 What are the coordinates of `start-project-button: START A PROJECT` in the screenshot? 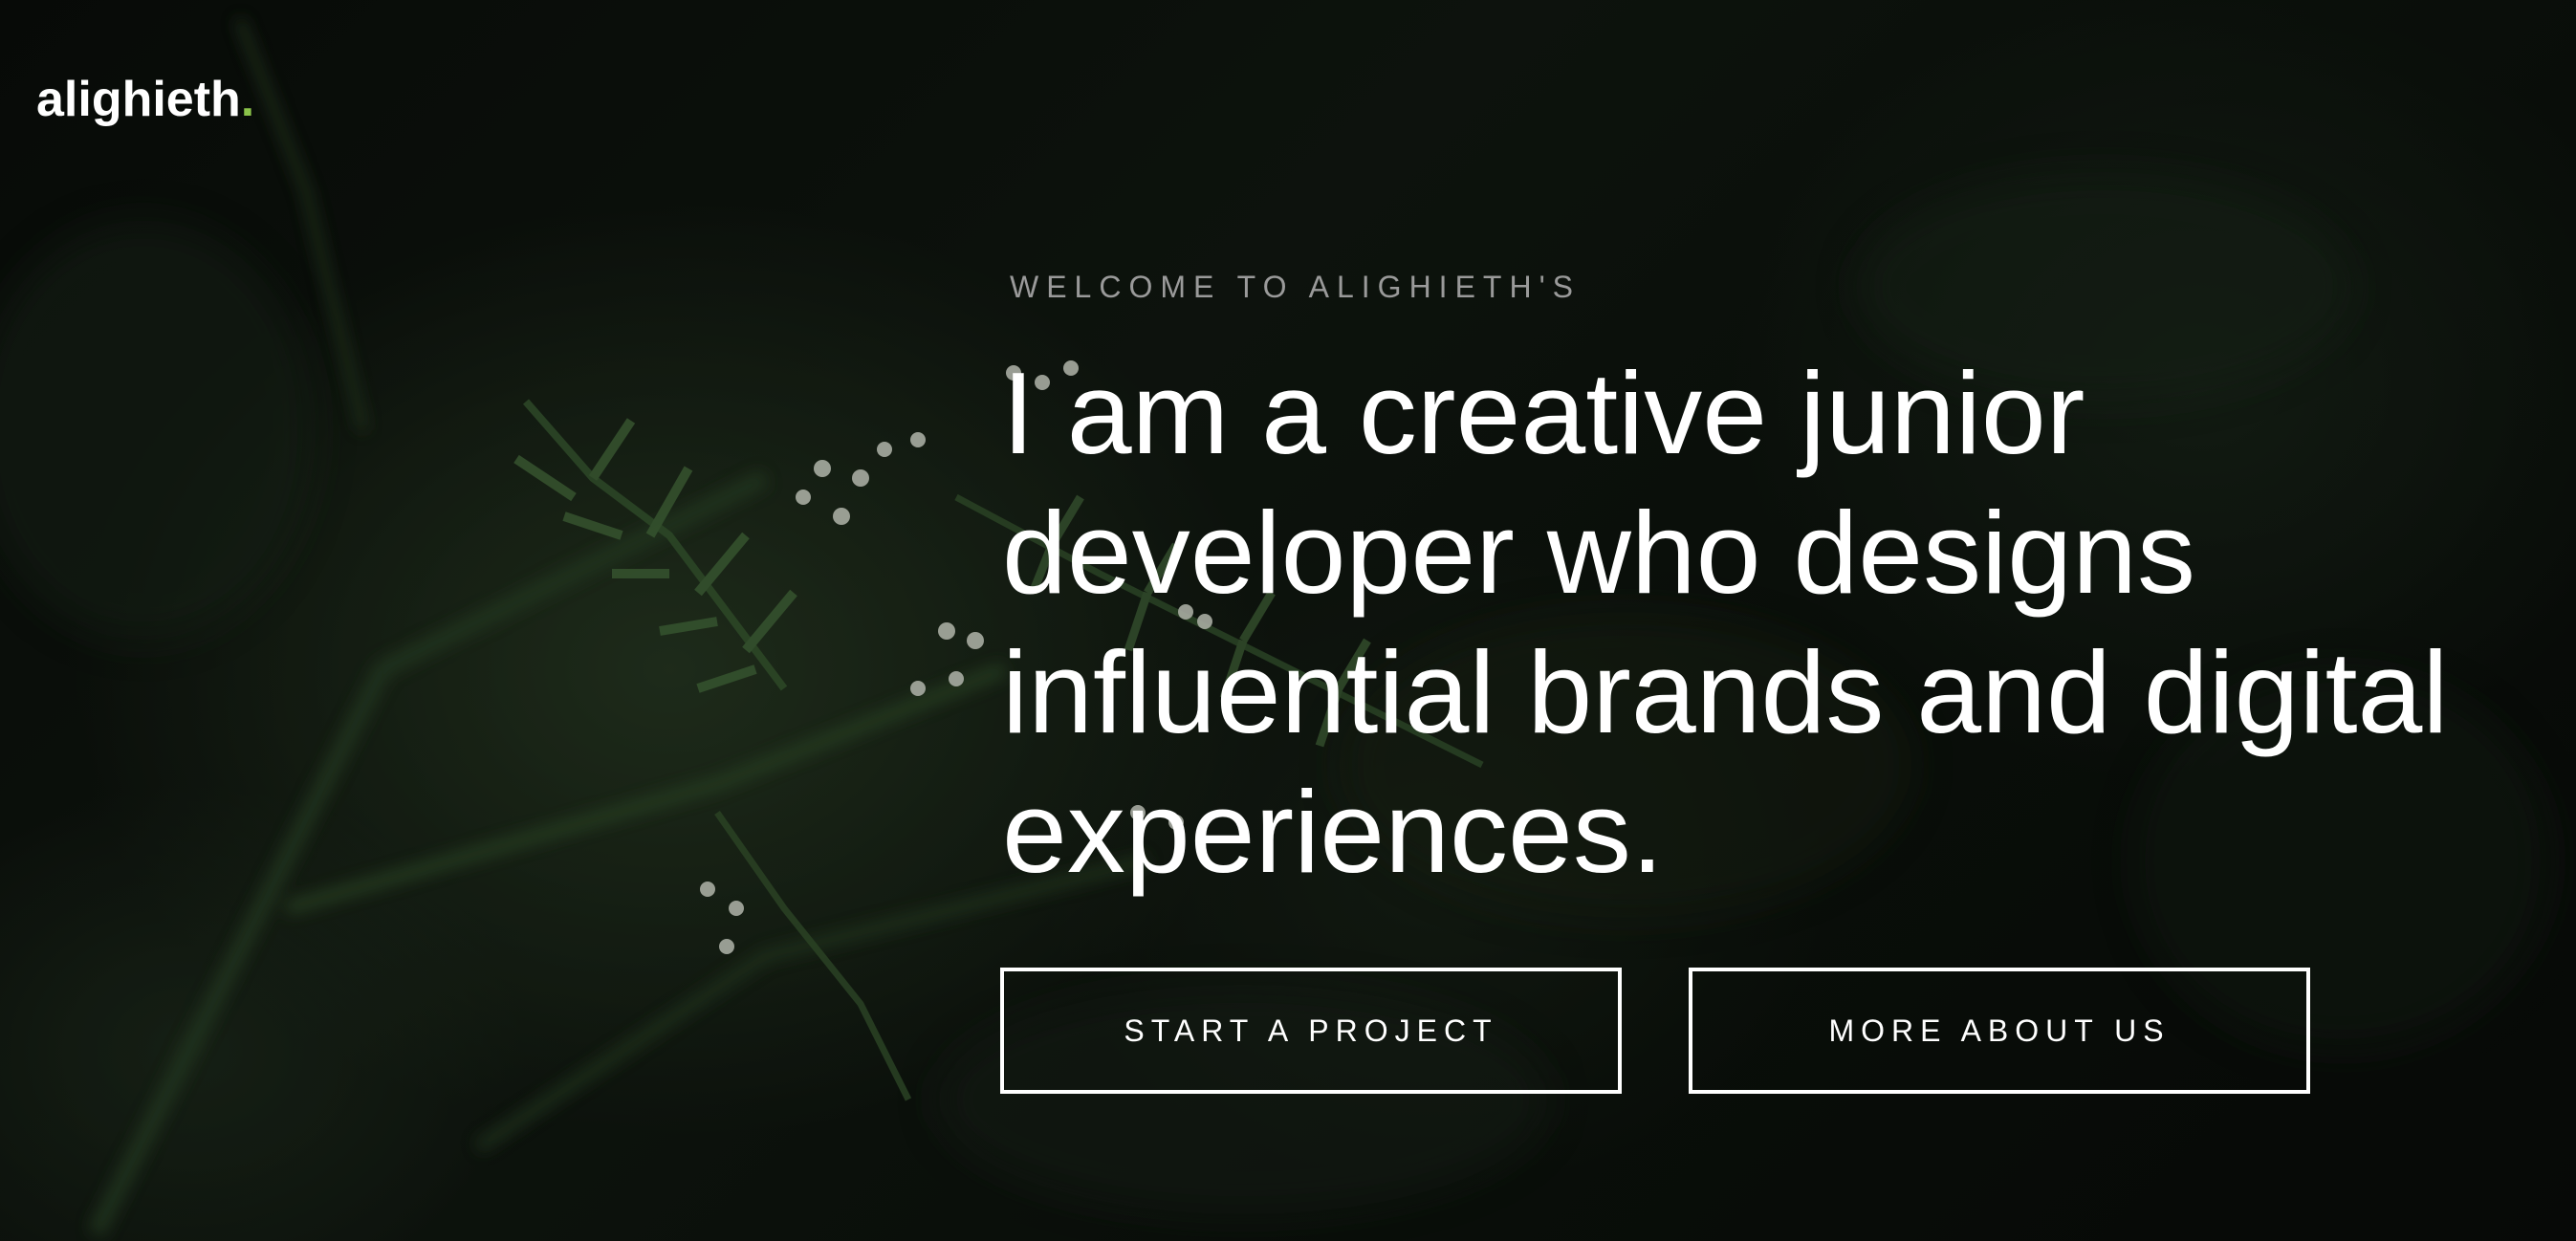 It's located at (1311, 1031).